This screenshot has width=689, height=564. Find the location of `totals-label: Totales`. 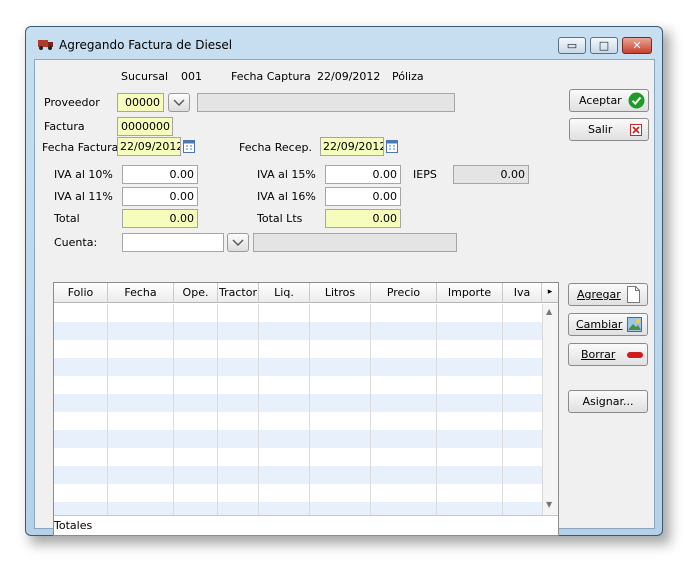

totals-label: Totales is located at coordinates (73, 525).